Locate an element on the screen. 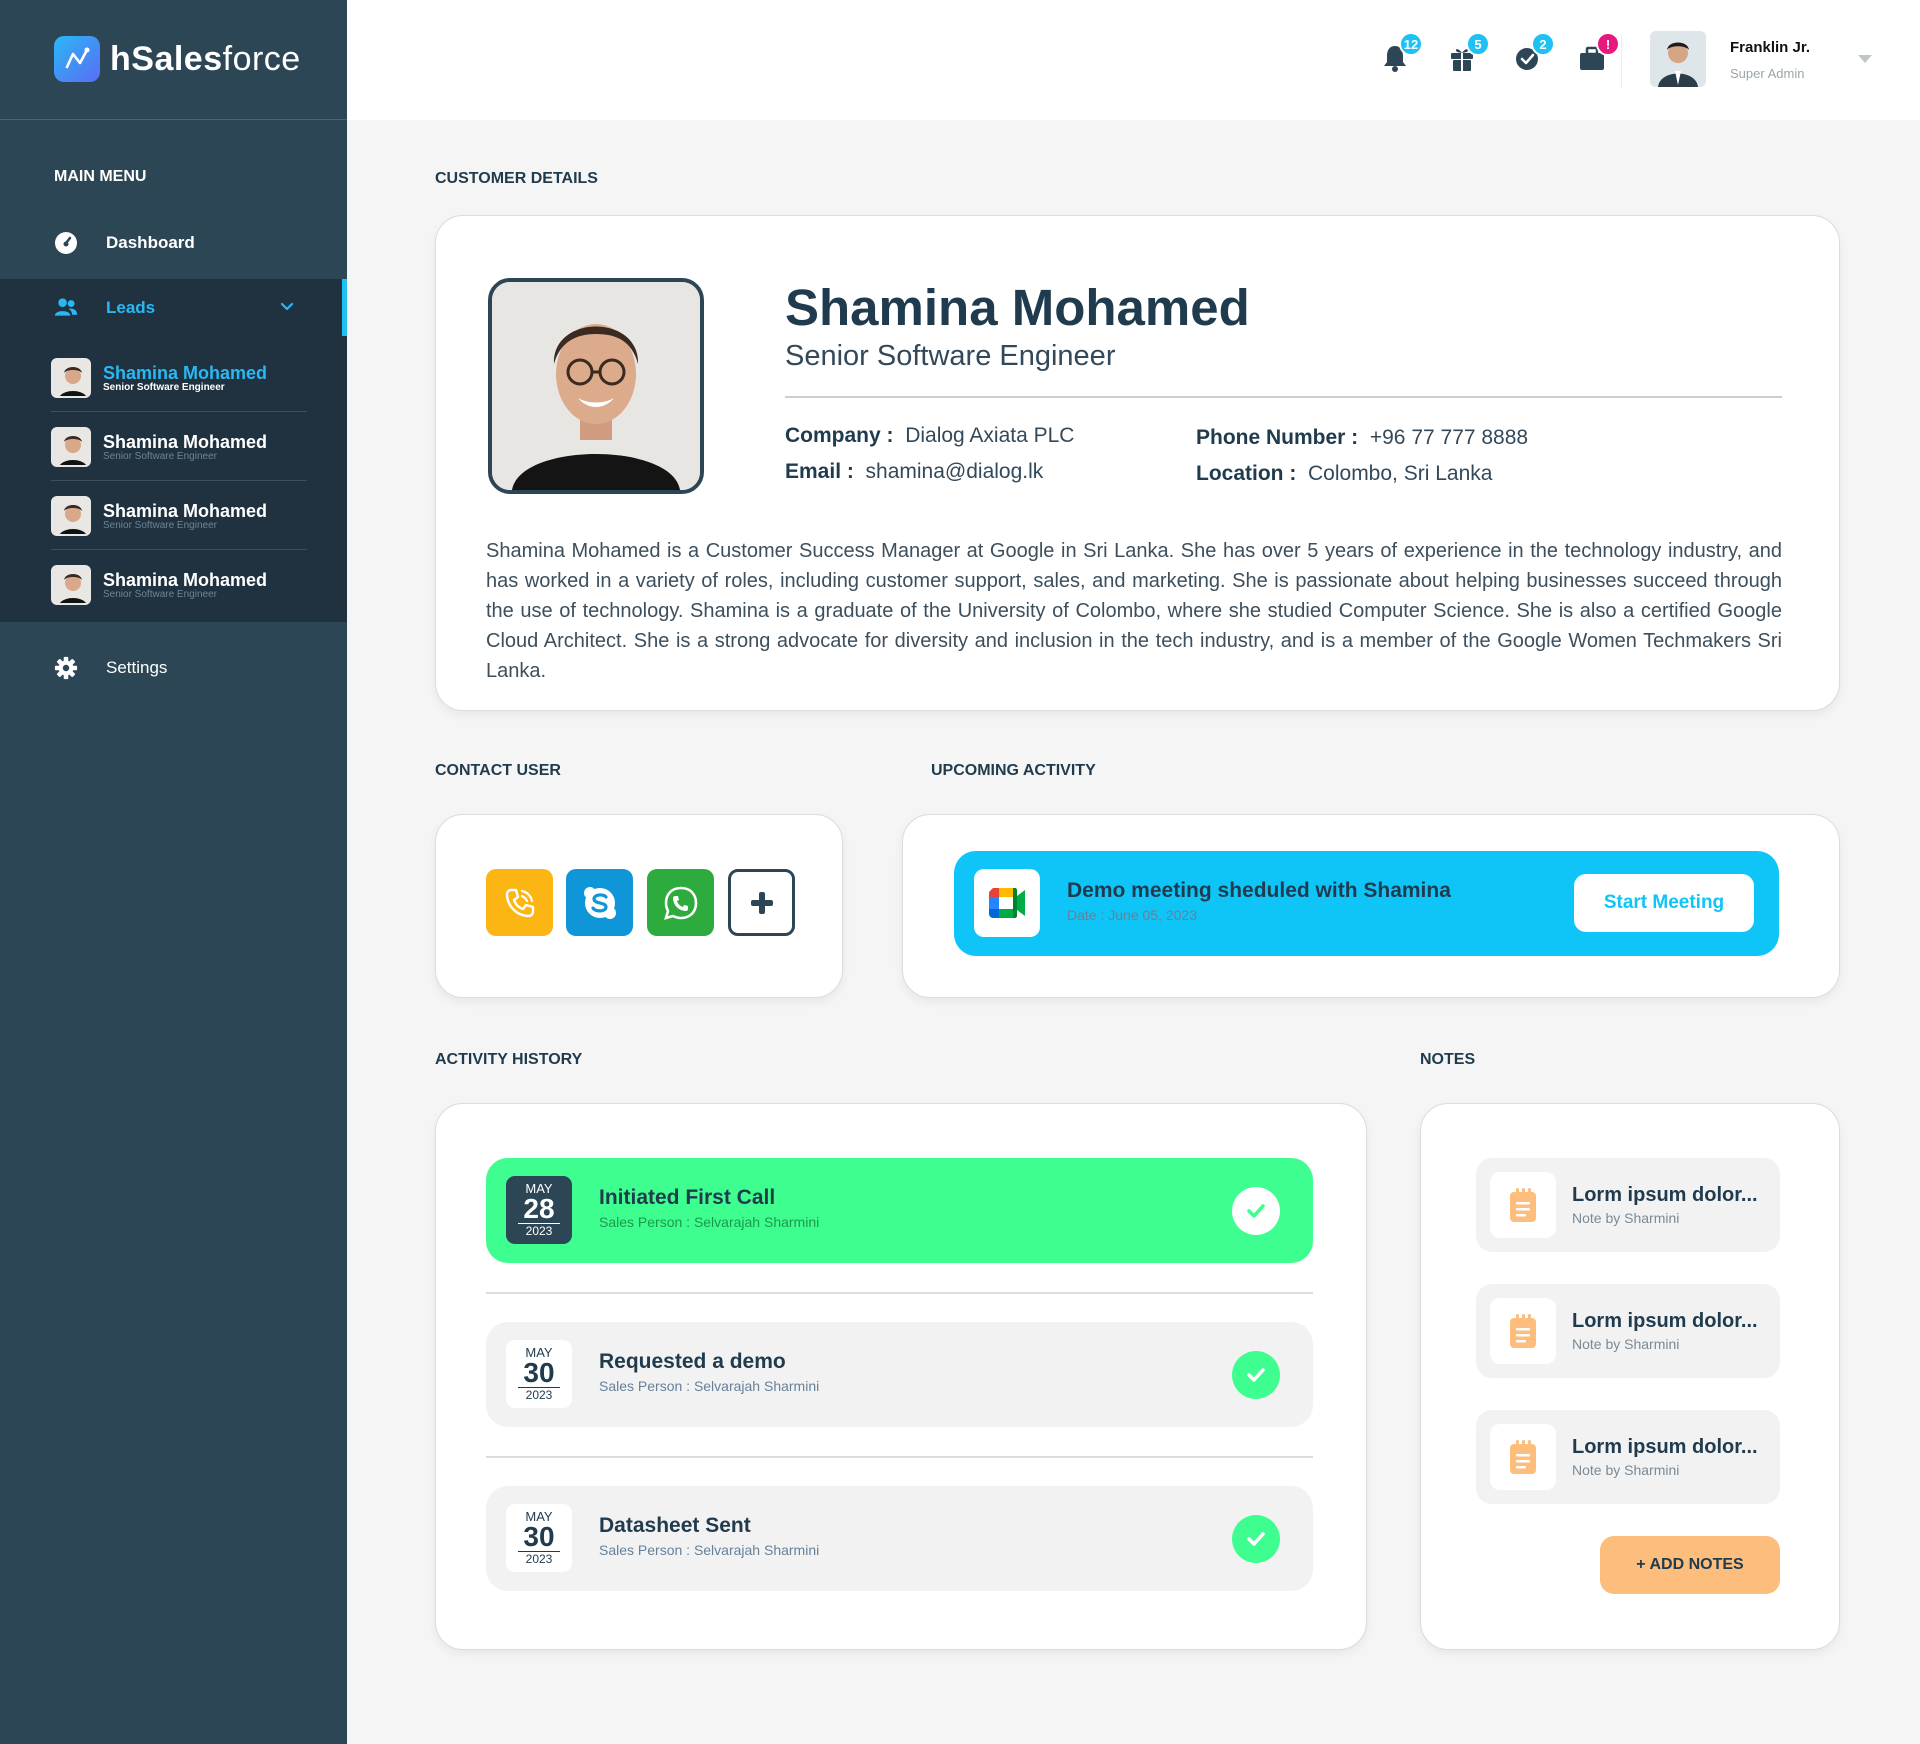 This screenshot has width=1920, height=1744. contact-user-card is located at coordinates (639, 906).